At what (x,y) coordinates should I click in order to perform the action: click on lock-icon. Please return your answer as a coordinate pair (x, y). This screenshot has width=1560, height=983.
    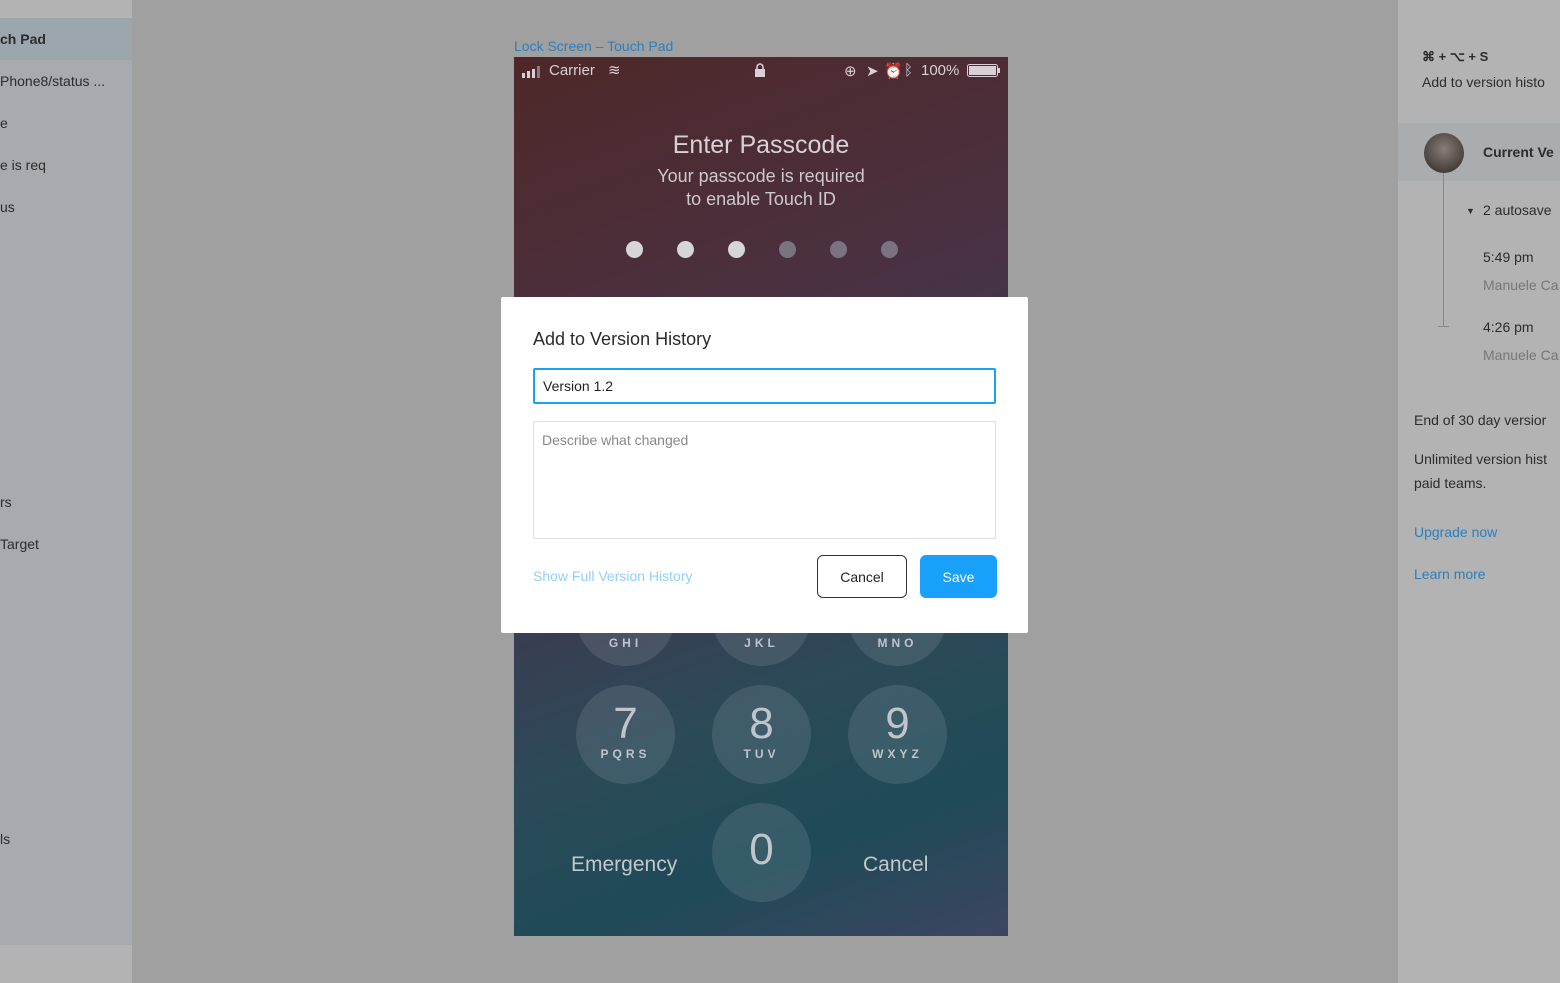
    Looking at the image, I should click on (760, 72).